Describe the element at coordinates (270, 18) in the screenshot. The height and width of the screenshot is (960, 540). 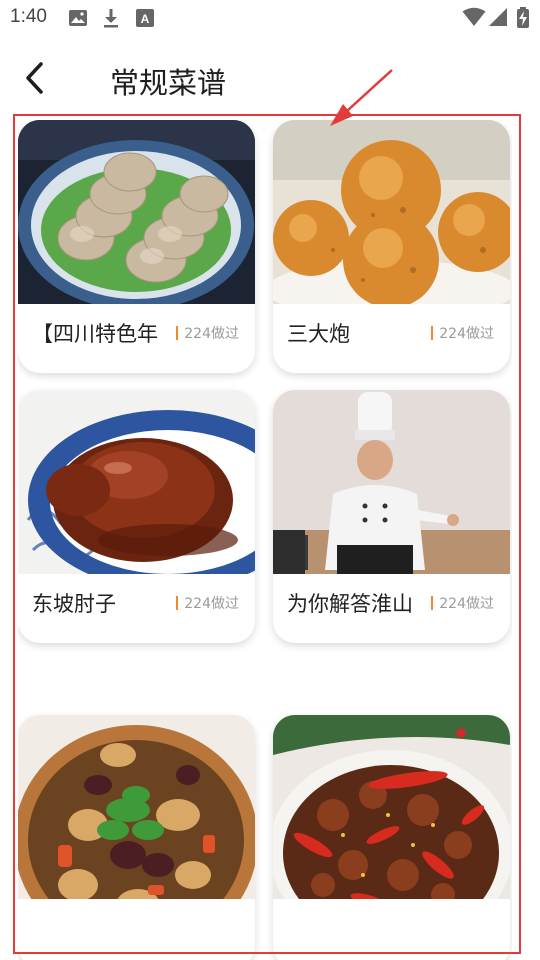
I see `status-bar: 1:40 A` at that location.